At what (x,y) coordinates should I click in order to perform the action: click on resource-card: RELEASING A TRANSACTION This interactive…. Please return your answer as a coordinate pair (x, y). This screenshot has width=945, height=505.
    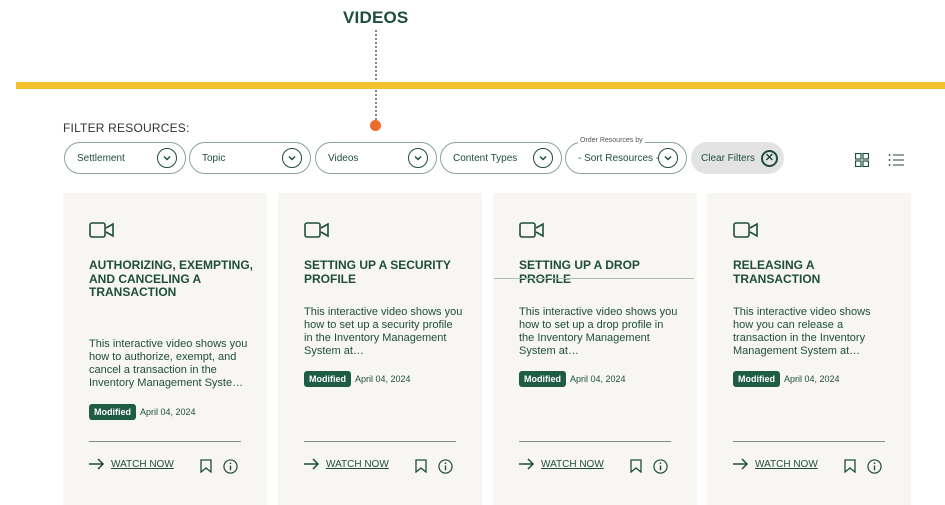
    Looking at the image, I should click on (809, 349).